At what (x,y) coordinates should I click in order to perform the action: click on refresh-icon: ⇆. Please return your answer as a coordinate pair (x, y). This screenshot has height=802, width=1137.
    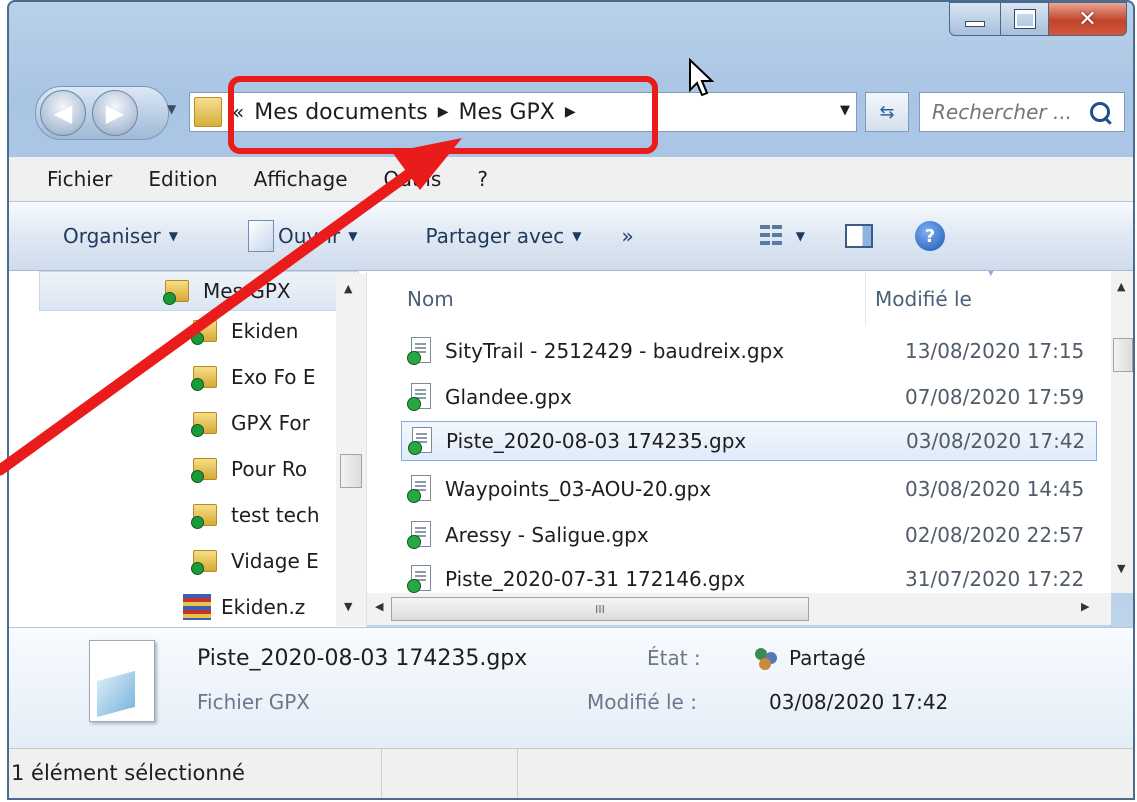
    Looking at the image, I should click on (887, 112).